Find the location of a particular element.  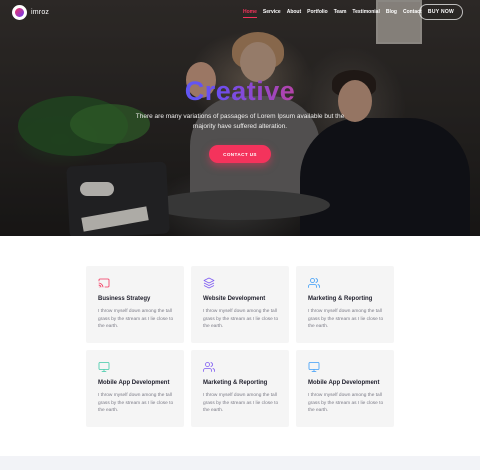

menu-item-blog: Blog is located at coordinates (391, 12).